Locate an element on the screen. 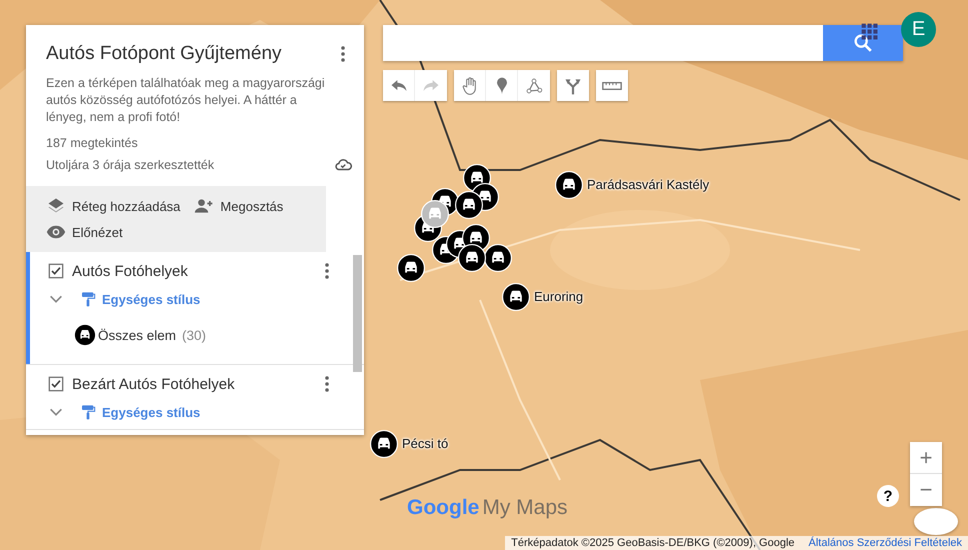 Image resolution: width=968 pixels, height=550 pixels. zoom-out-button: − is located at coordinates (926, 490).